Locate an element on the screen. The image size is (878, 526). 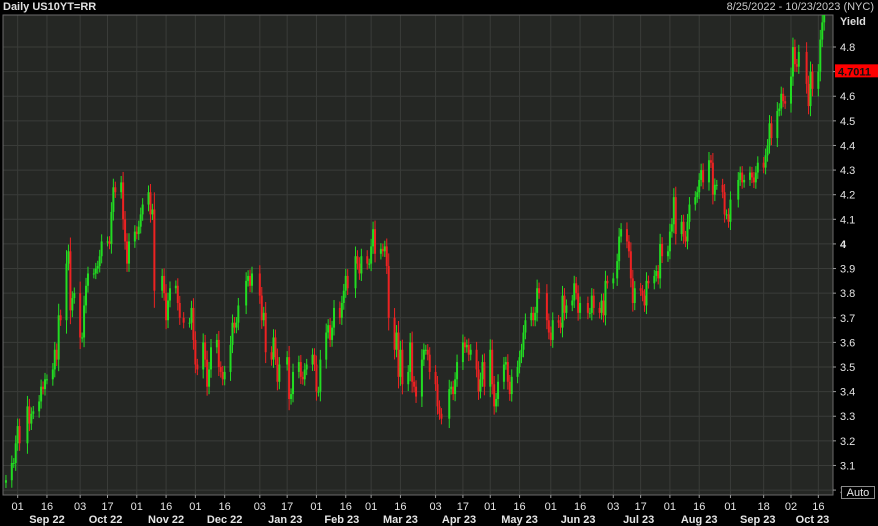
auto-scale-button: Auto is located at coordinates (858, 492).